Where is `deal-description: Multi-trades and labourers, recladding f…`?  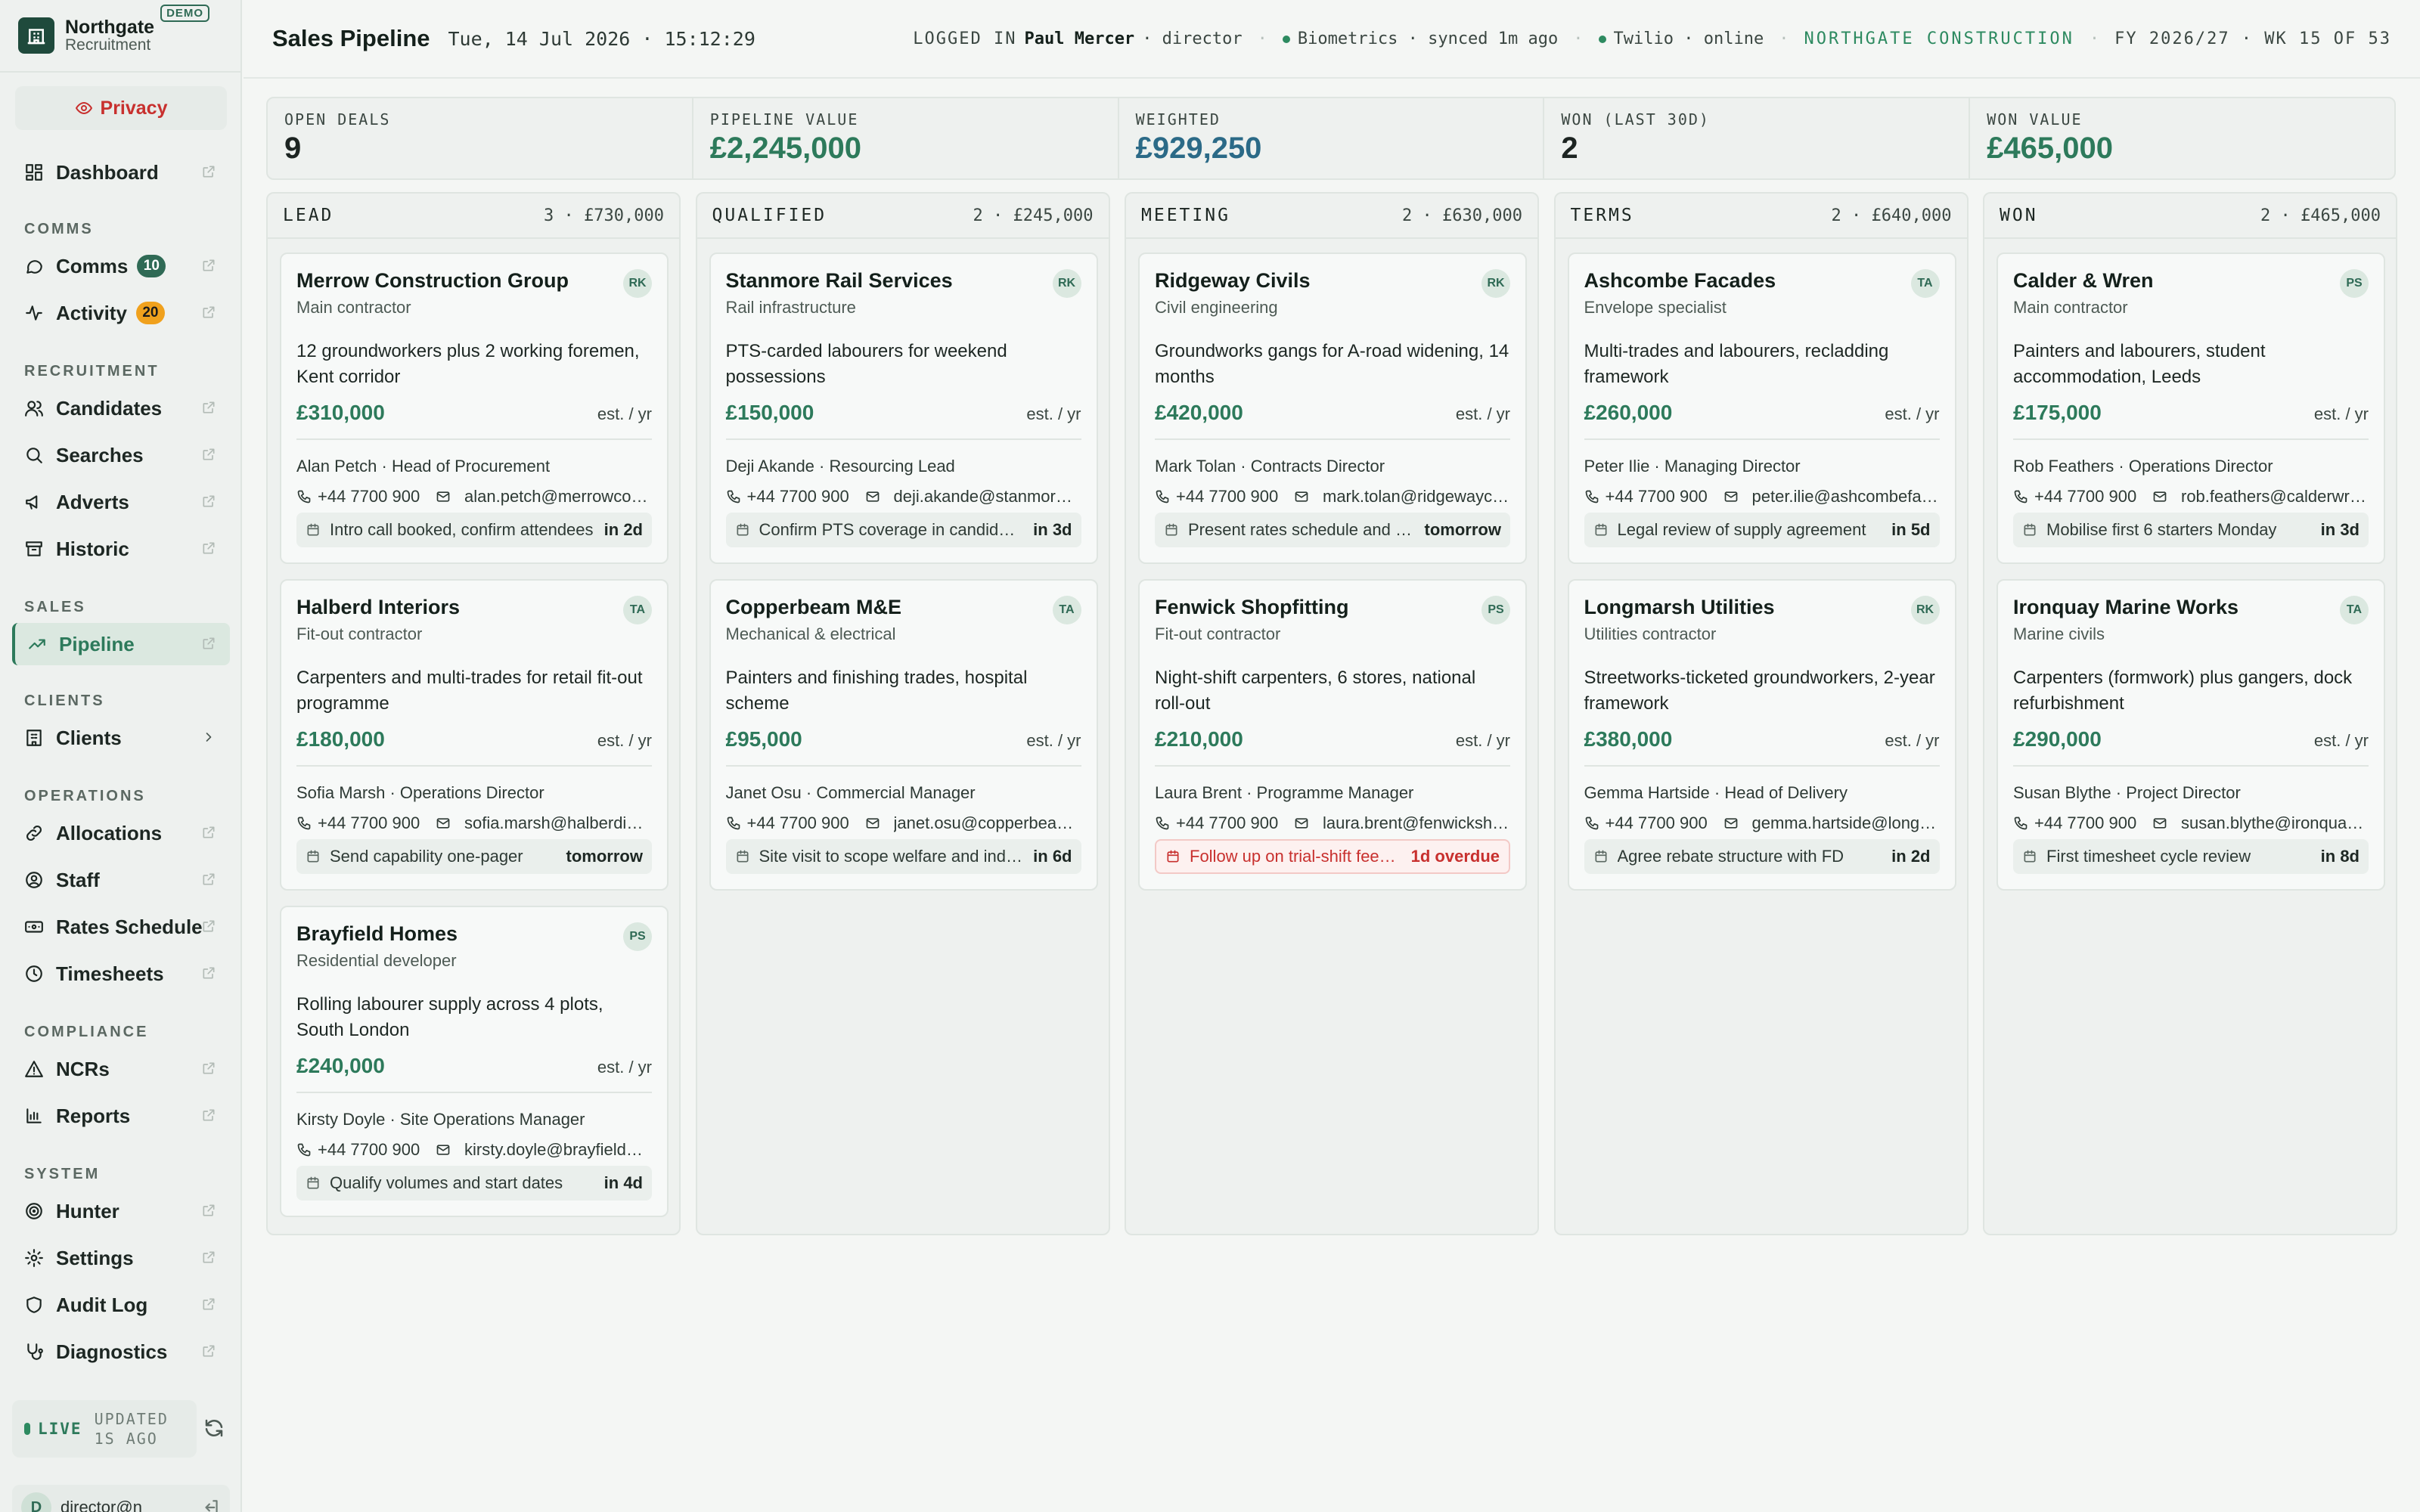 deal-description: Multi-trades and labourers, recladding f… is located at coordinates (1736, 364).